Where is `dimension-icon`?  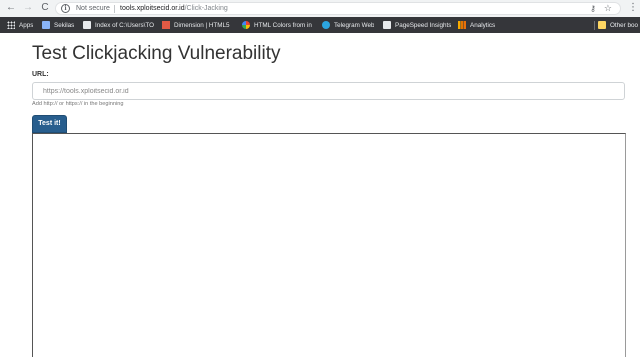 dimension-icon is located at coordinates (166, 25).